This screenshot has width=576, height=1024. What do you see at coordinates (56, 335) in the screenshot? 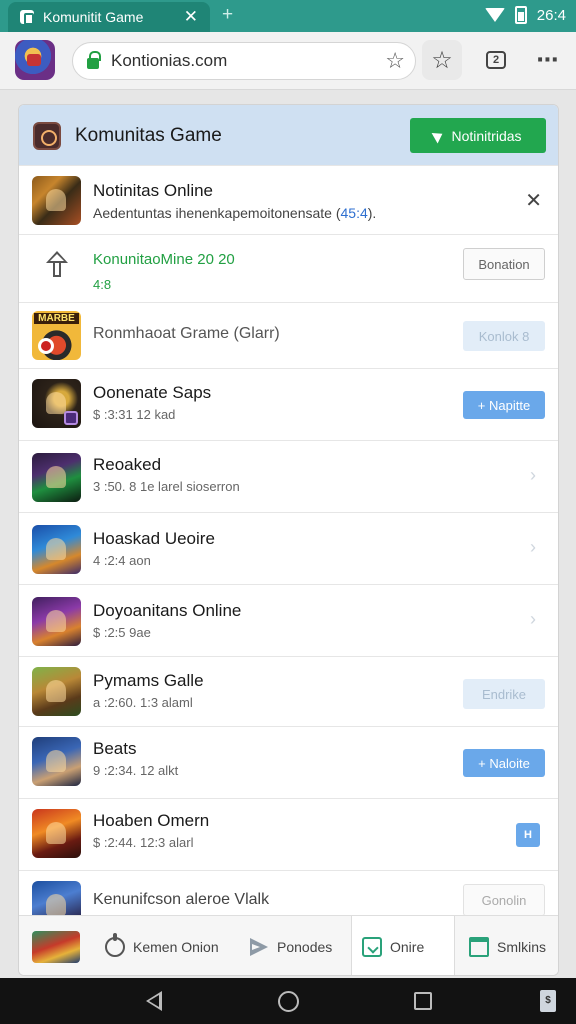
I see `game-thumbnail: MARBE` at bounding box center [56, 335].